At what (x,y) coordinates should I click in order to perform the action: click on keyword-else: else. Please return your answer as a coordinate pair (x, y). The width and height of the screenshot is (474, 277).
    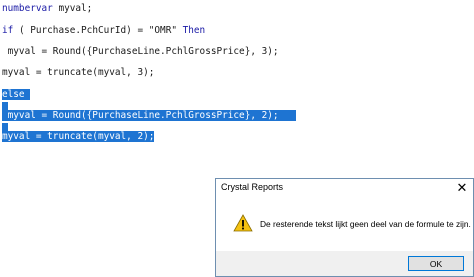
    Looking at the image, I should click on (13, 94).